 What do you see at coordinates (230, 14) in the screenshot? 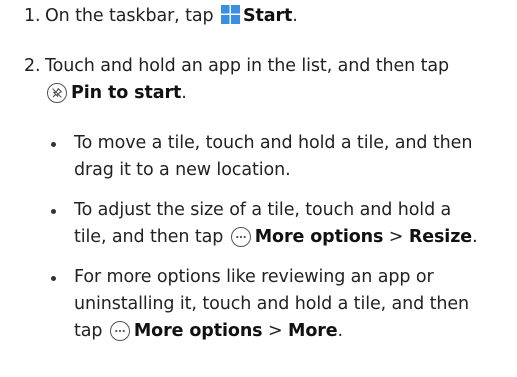
I see `windows-start-icon` at bounding box center [230, 14].